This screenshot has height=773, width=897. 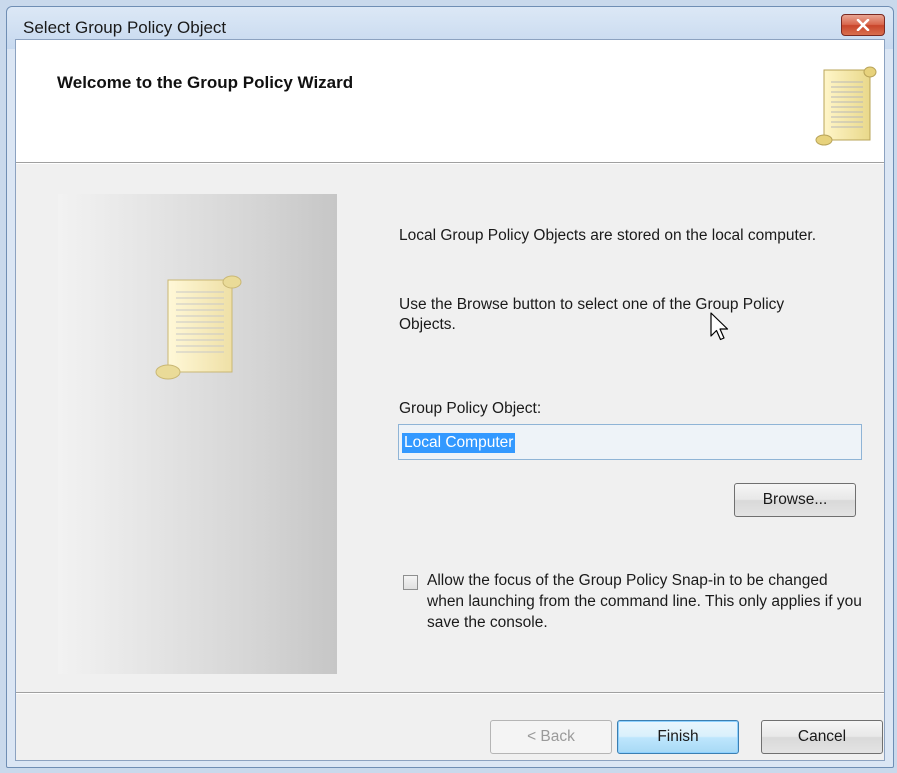 I want to click on allow-focus-checkbox, so click(x=410, y=582).